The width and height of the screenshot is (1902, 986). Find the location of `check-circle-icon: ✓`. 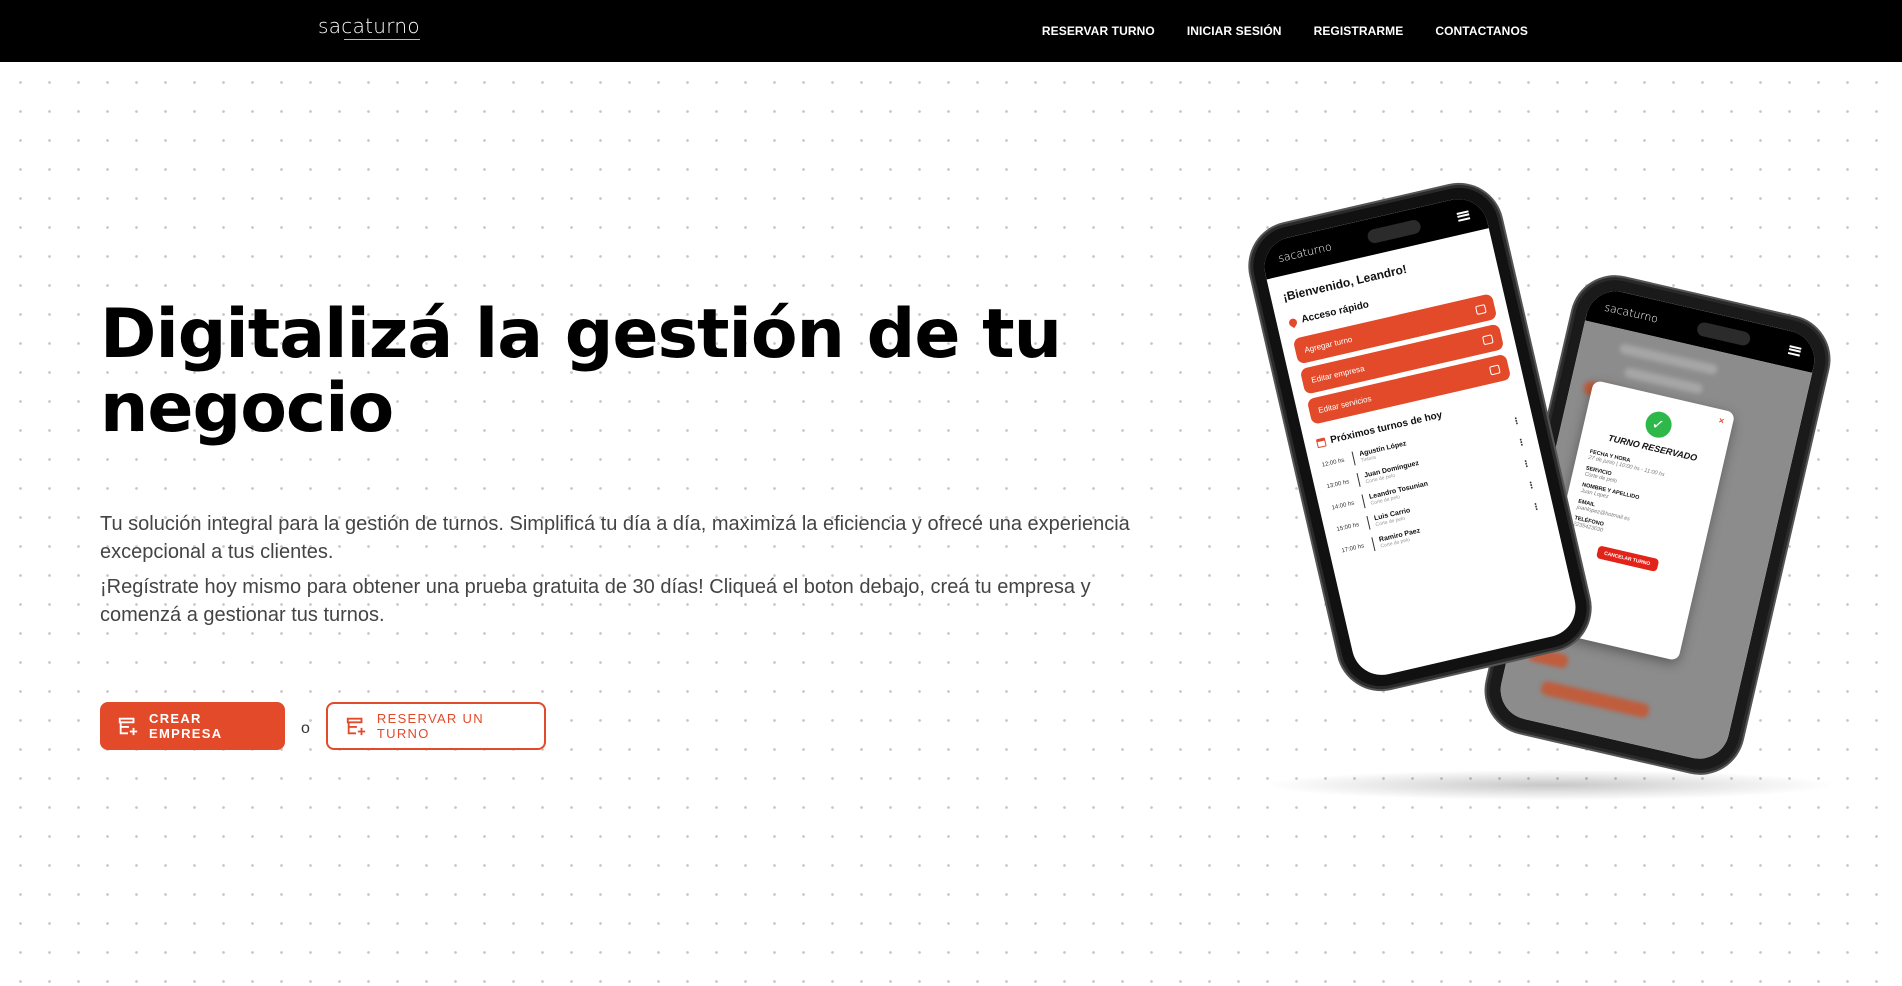

check-circle-icon: ✓ is located at coordinates (1658, 424).